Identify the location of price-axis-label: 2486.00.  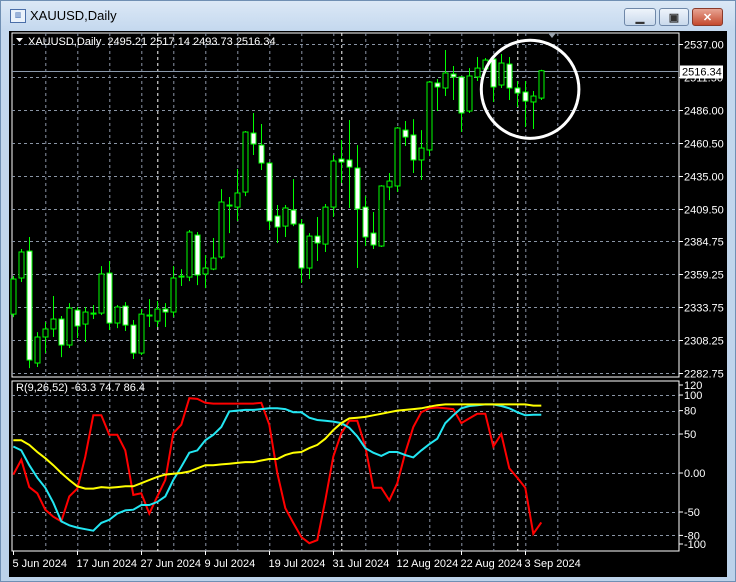
(704, 112).